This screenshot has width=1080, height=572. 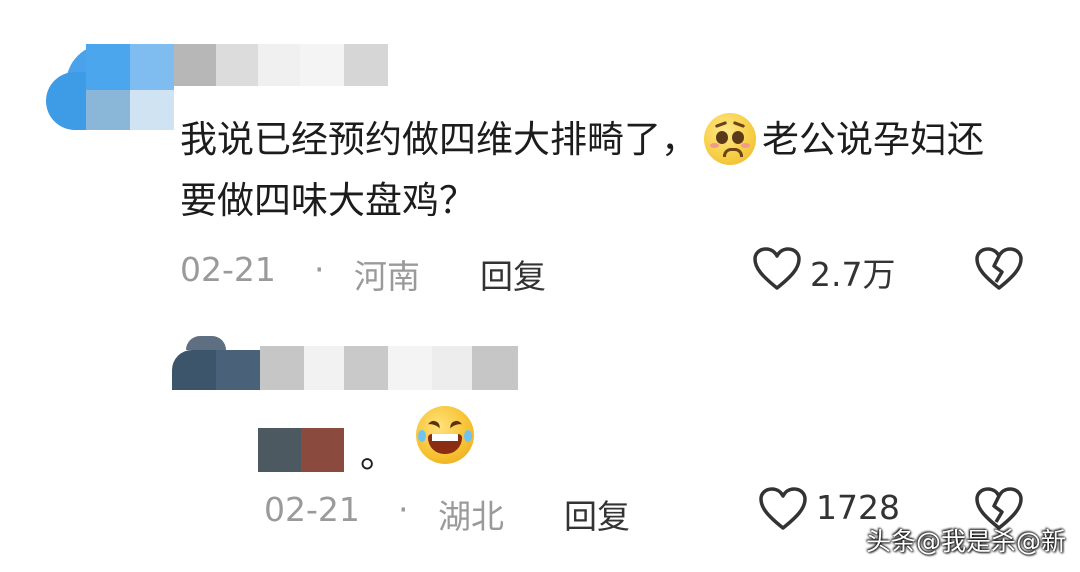 What do you see at coordinates (730, 138) in the screenshot?
I see `worried-face-icon` at bounding box center [730, 138].